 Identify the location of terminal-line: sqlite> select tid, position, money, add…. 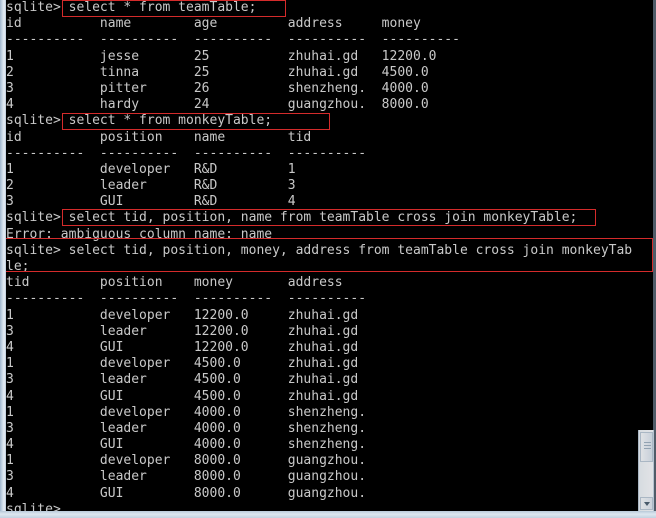
(319, 250).